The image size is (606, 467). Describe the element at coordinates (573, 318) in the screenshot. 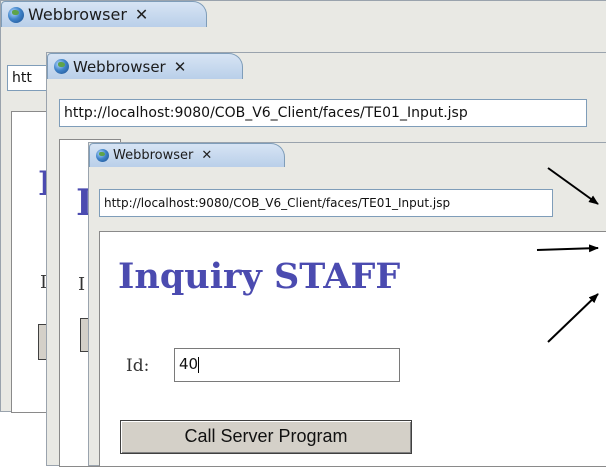

I see `arrow-bottom` at that location.